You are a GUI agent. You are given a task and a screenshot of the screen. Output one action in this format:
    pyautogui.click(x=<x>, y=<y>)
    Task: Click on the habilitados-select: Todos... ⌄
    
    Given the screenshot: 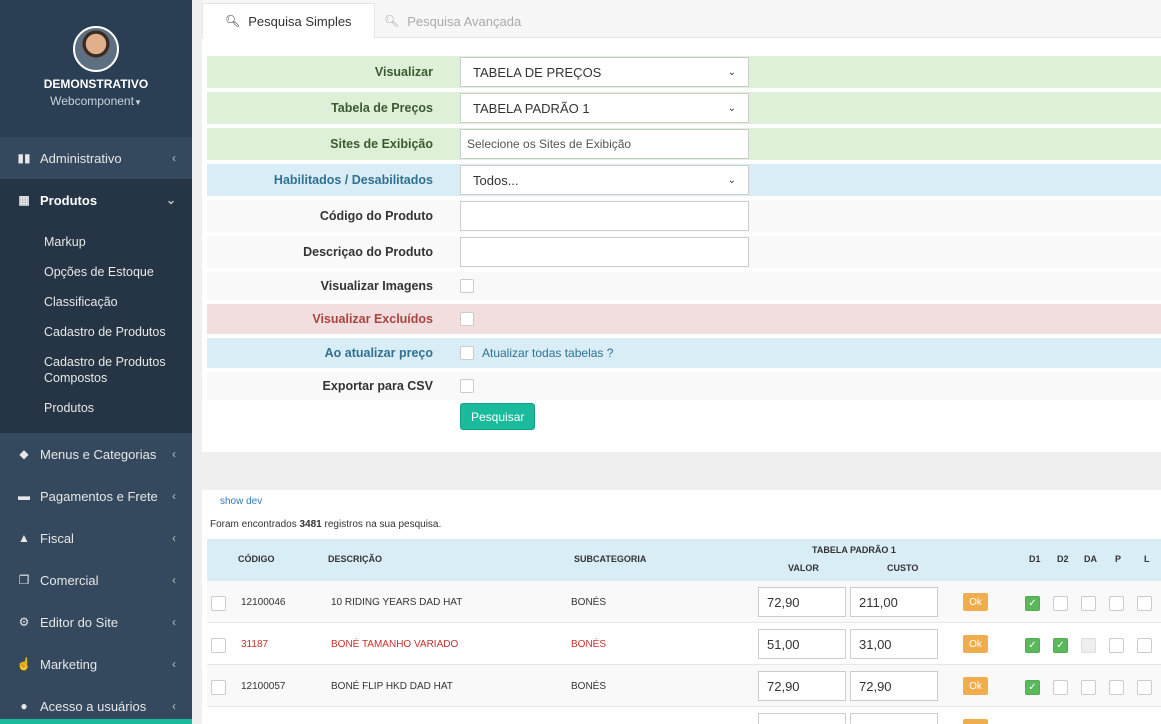 What is the action you would take?
    pyautogui.click(x=604, y=180)
    